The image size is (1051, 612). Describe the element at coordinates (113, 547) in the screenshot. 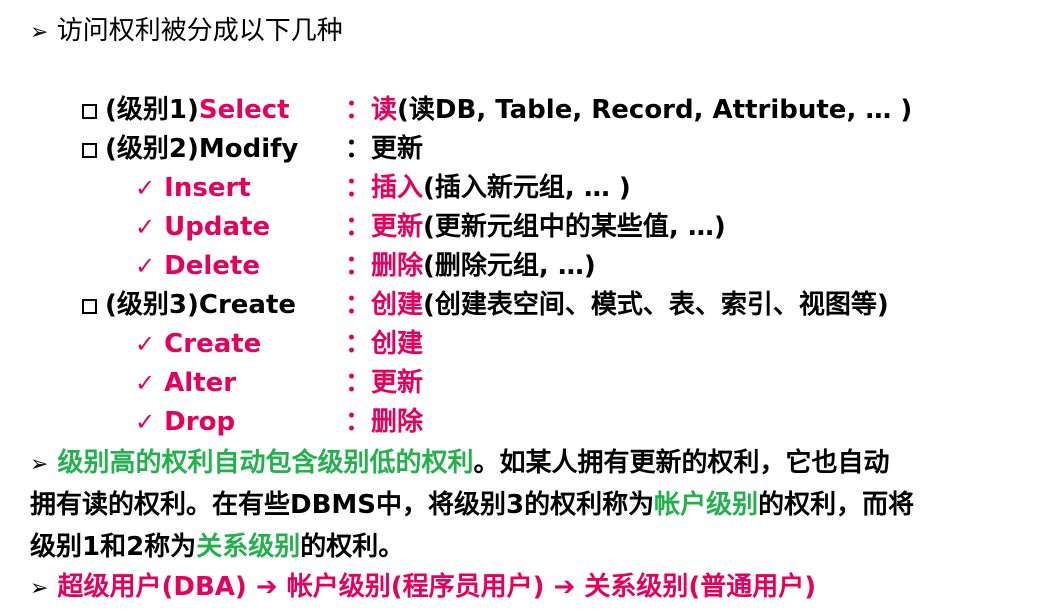

I see `paragraph-text: 级别1和2称为` at that location.